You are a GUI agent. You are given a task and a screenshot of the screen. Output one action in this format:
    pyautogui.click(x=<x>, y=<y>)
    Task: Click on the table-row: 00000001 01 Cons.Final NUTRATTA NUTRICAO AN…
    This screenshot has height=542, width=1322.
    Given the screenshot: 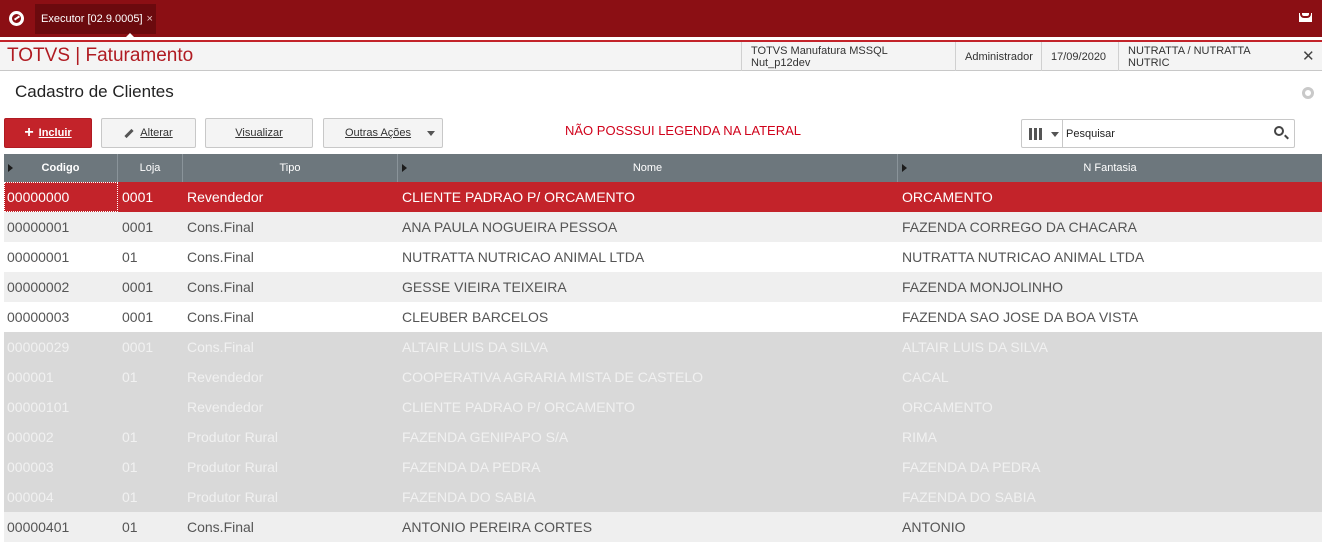 What is the action you would take?
    pyautogui.click(x=663, y=257)
    